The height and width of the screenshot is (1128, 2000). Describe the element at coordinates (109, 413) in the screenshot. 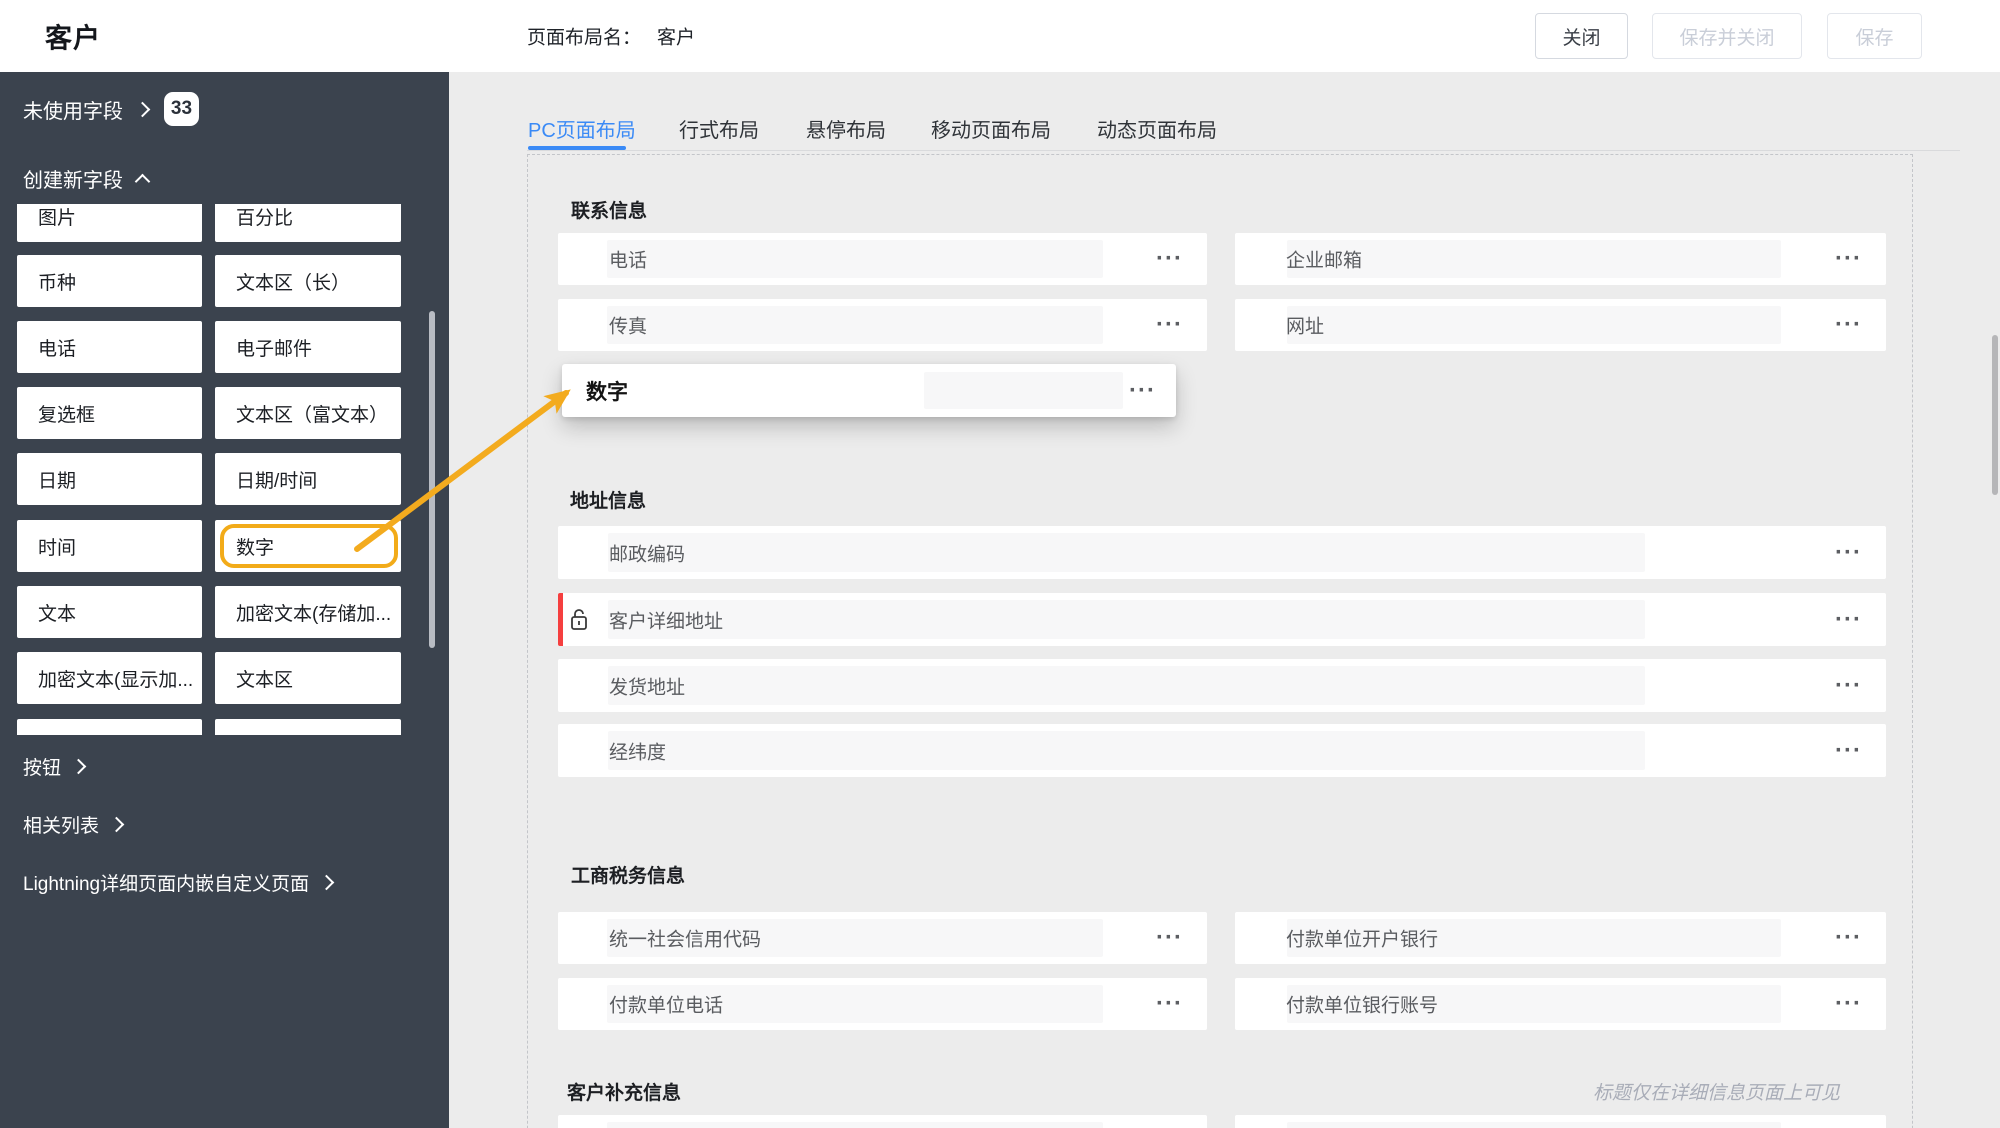

I see `field-type-button-checkbox: 复选框` at that location.